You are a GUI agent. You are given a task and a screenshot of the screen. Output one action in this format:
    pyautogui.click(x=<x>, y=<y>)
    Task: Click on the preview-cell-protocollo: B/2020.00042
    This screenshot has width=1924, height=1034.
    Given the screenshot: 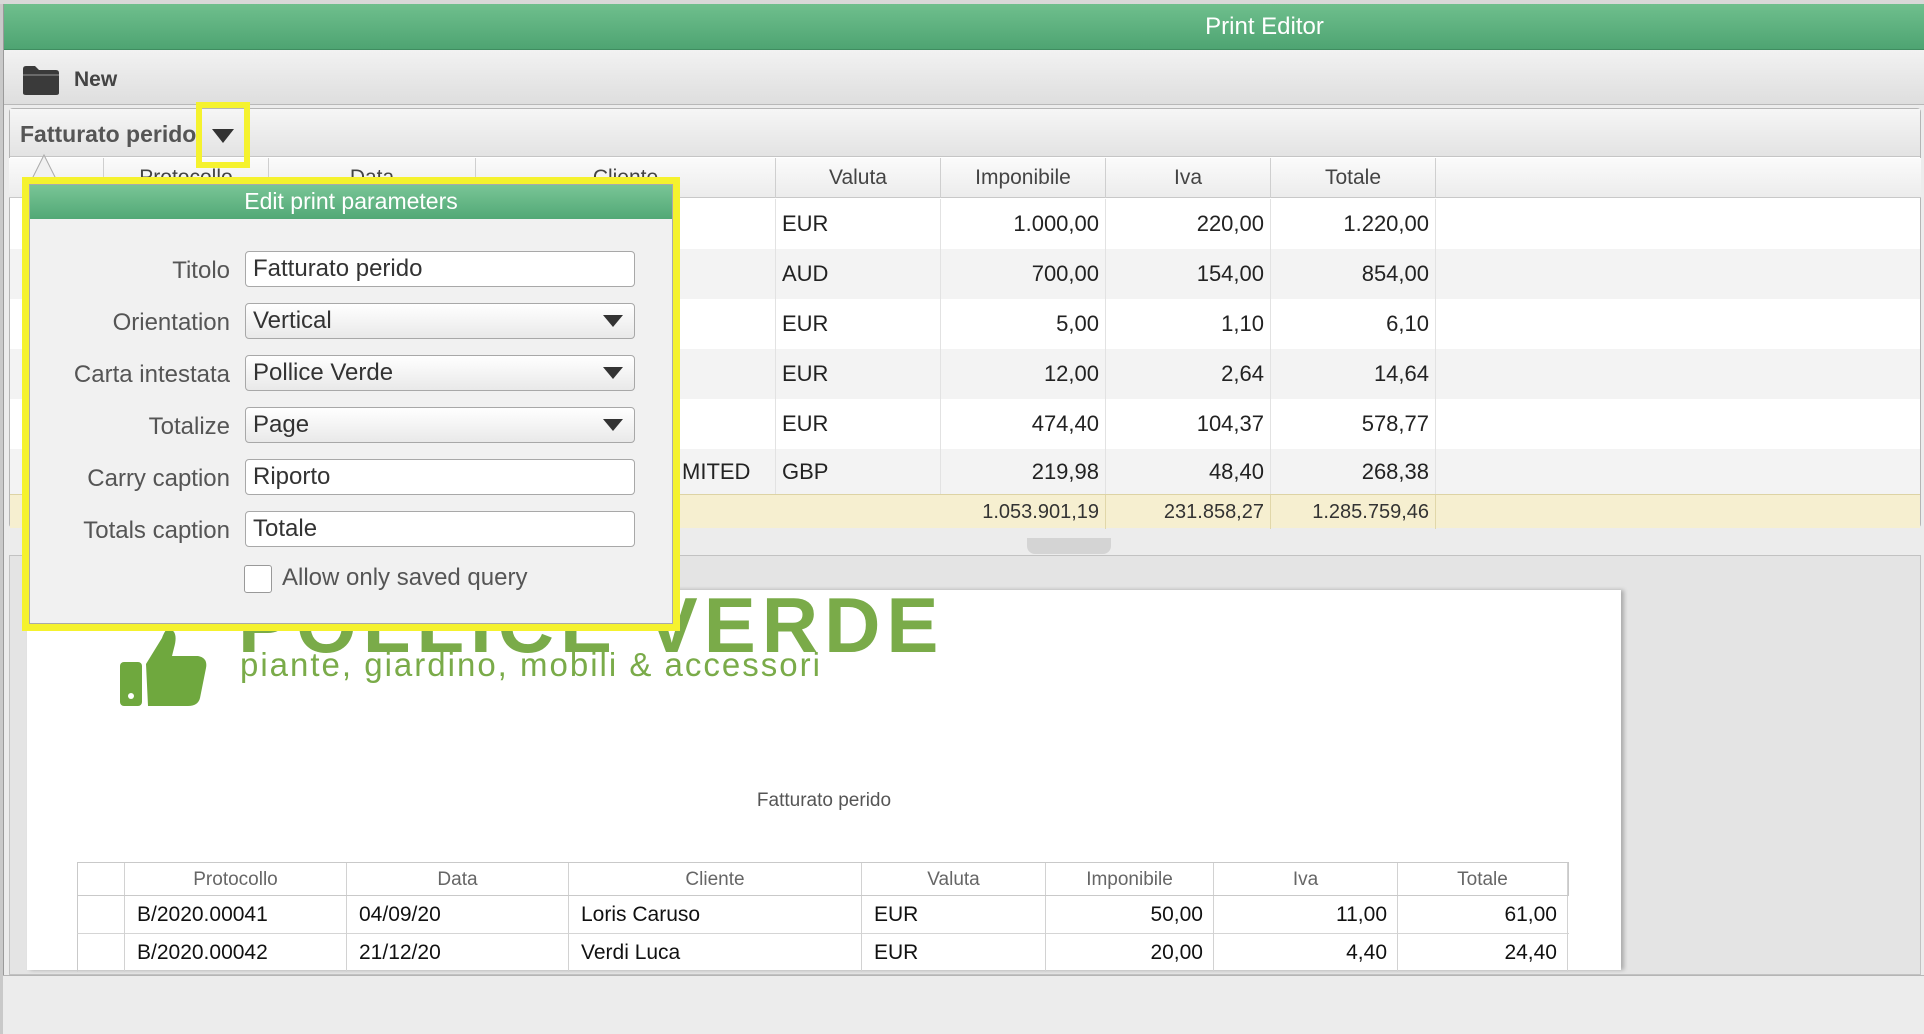 What is the action you would take?
    pyautogui.click(x=236, y=953)
    